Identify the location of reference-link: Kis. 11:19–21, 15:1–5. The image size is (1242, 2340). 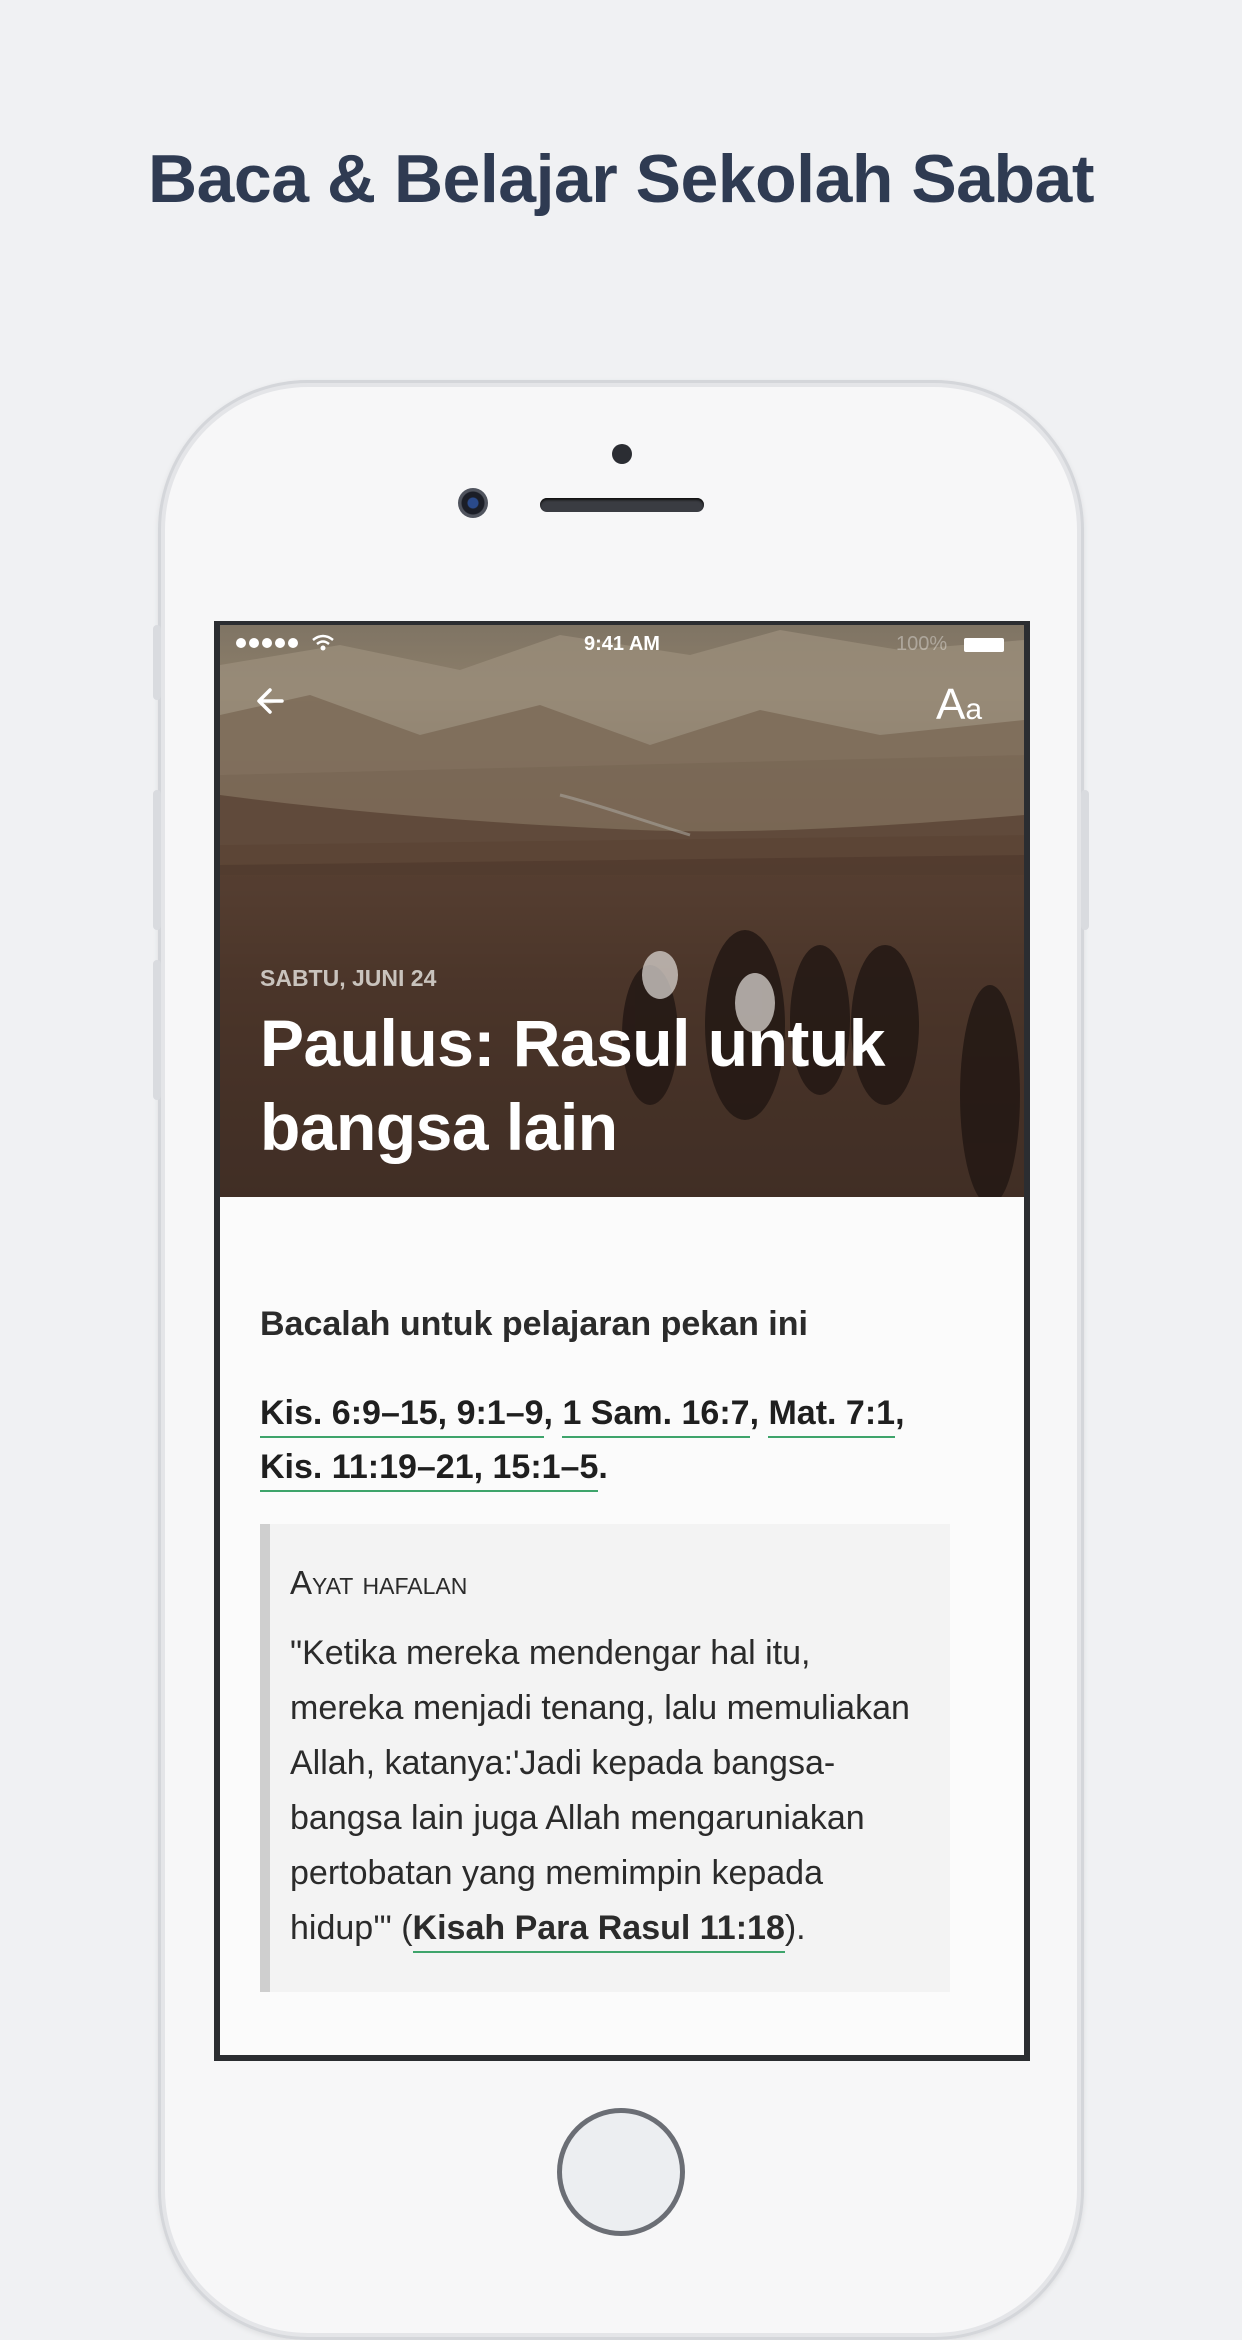
(429, 1470).